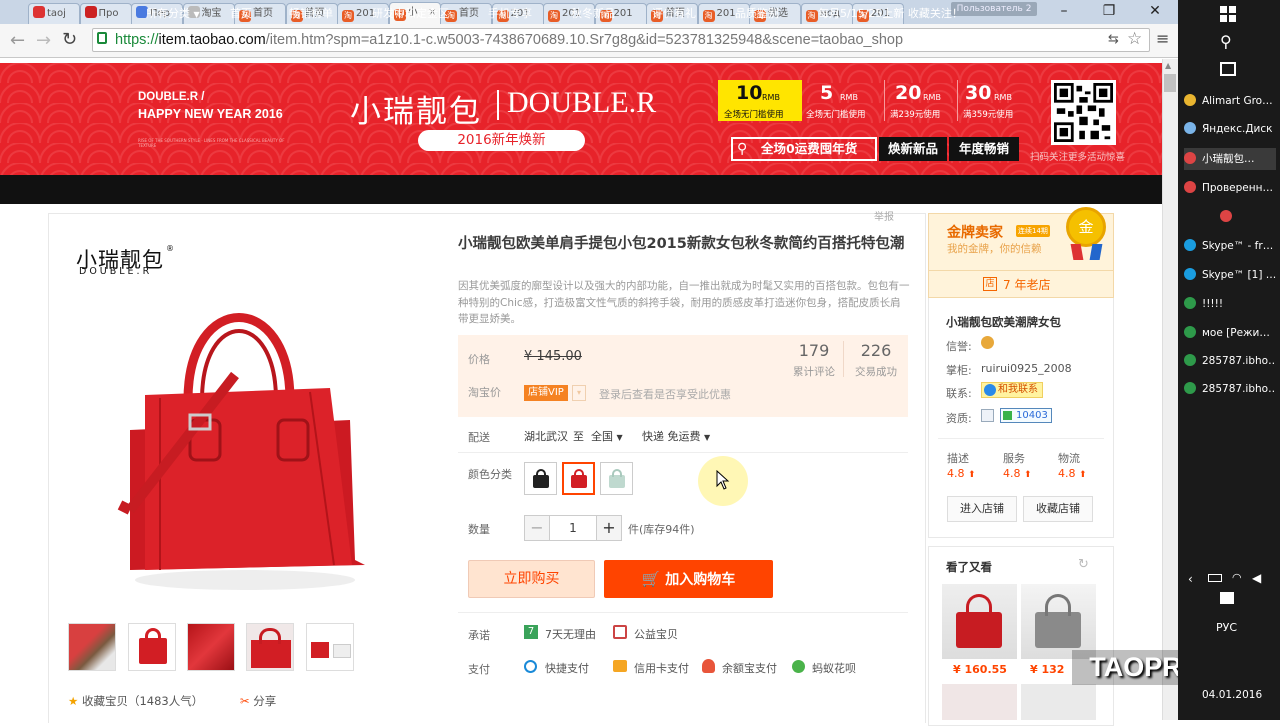 Image resolution: width=1280 pixels, height=726 pixels. Describe the element at coordinates (1170, 389) in the screenshot. I see `page-scrollbar` at that location.